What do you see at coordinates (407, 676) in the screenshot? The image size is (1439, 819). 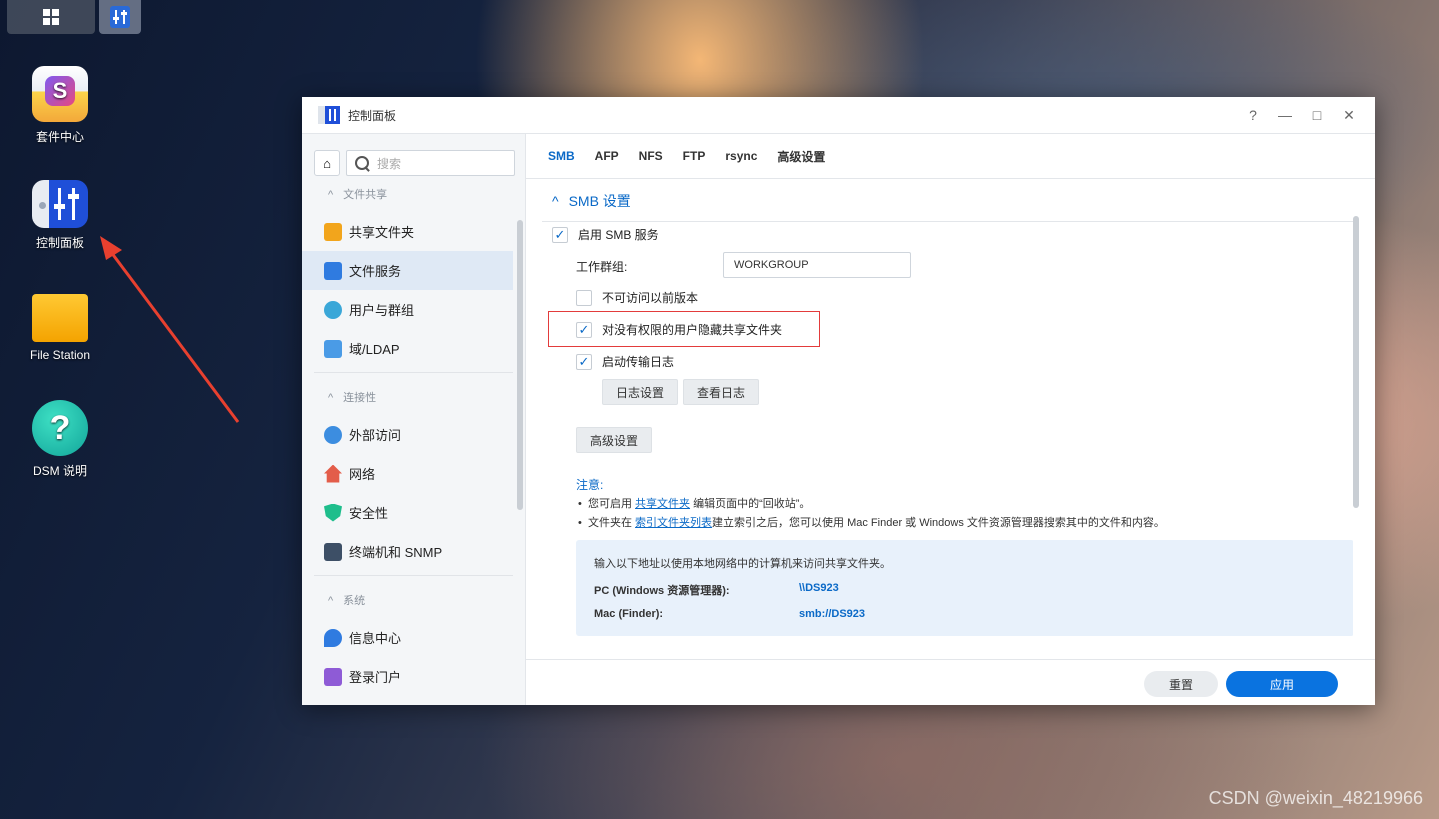 I see `sidebar-item-login-portal: 登录门户` at bounding box center [407, 676].